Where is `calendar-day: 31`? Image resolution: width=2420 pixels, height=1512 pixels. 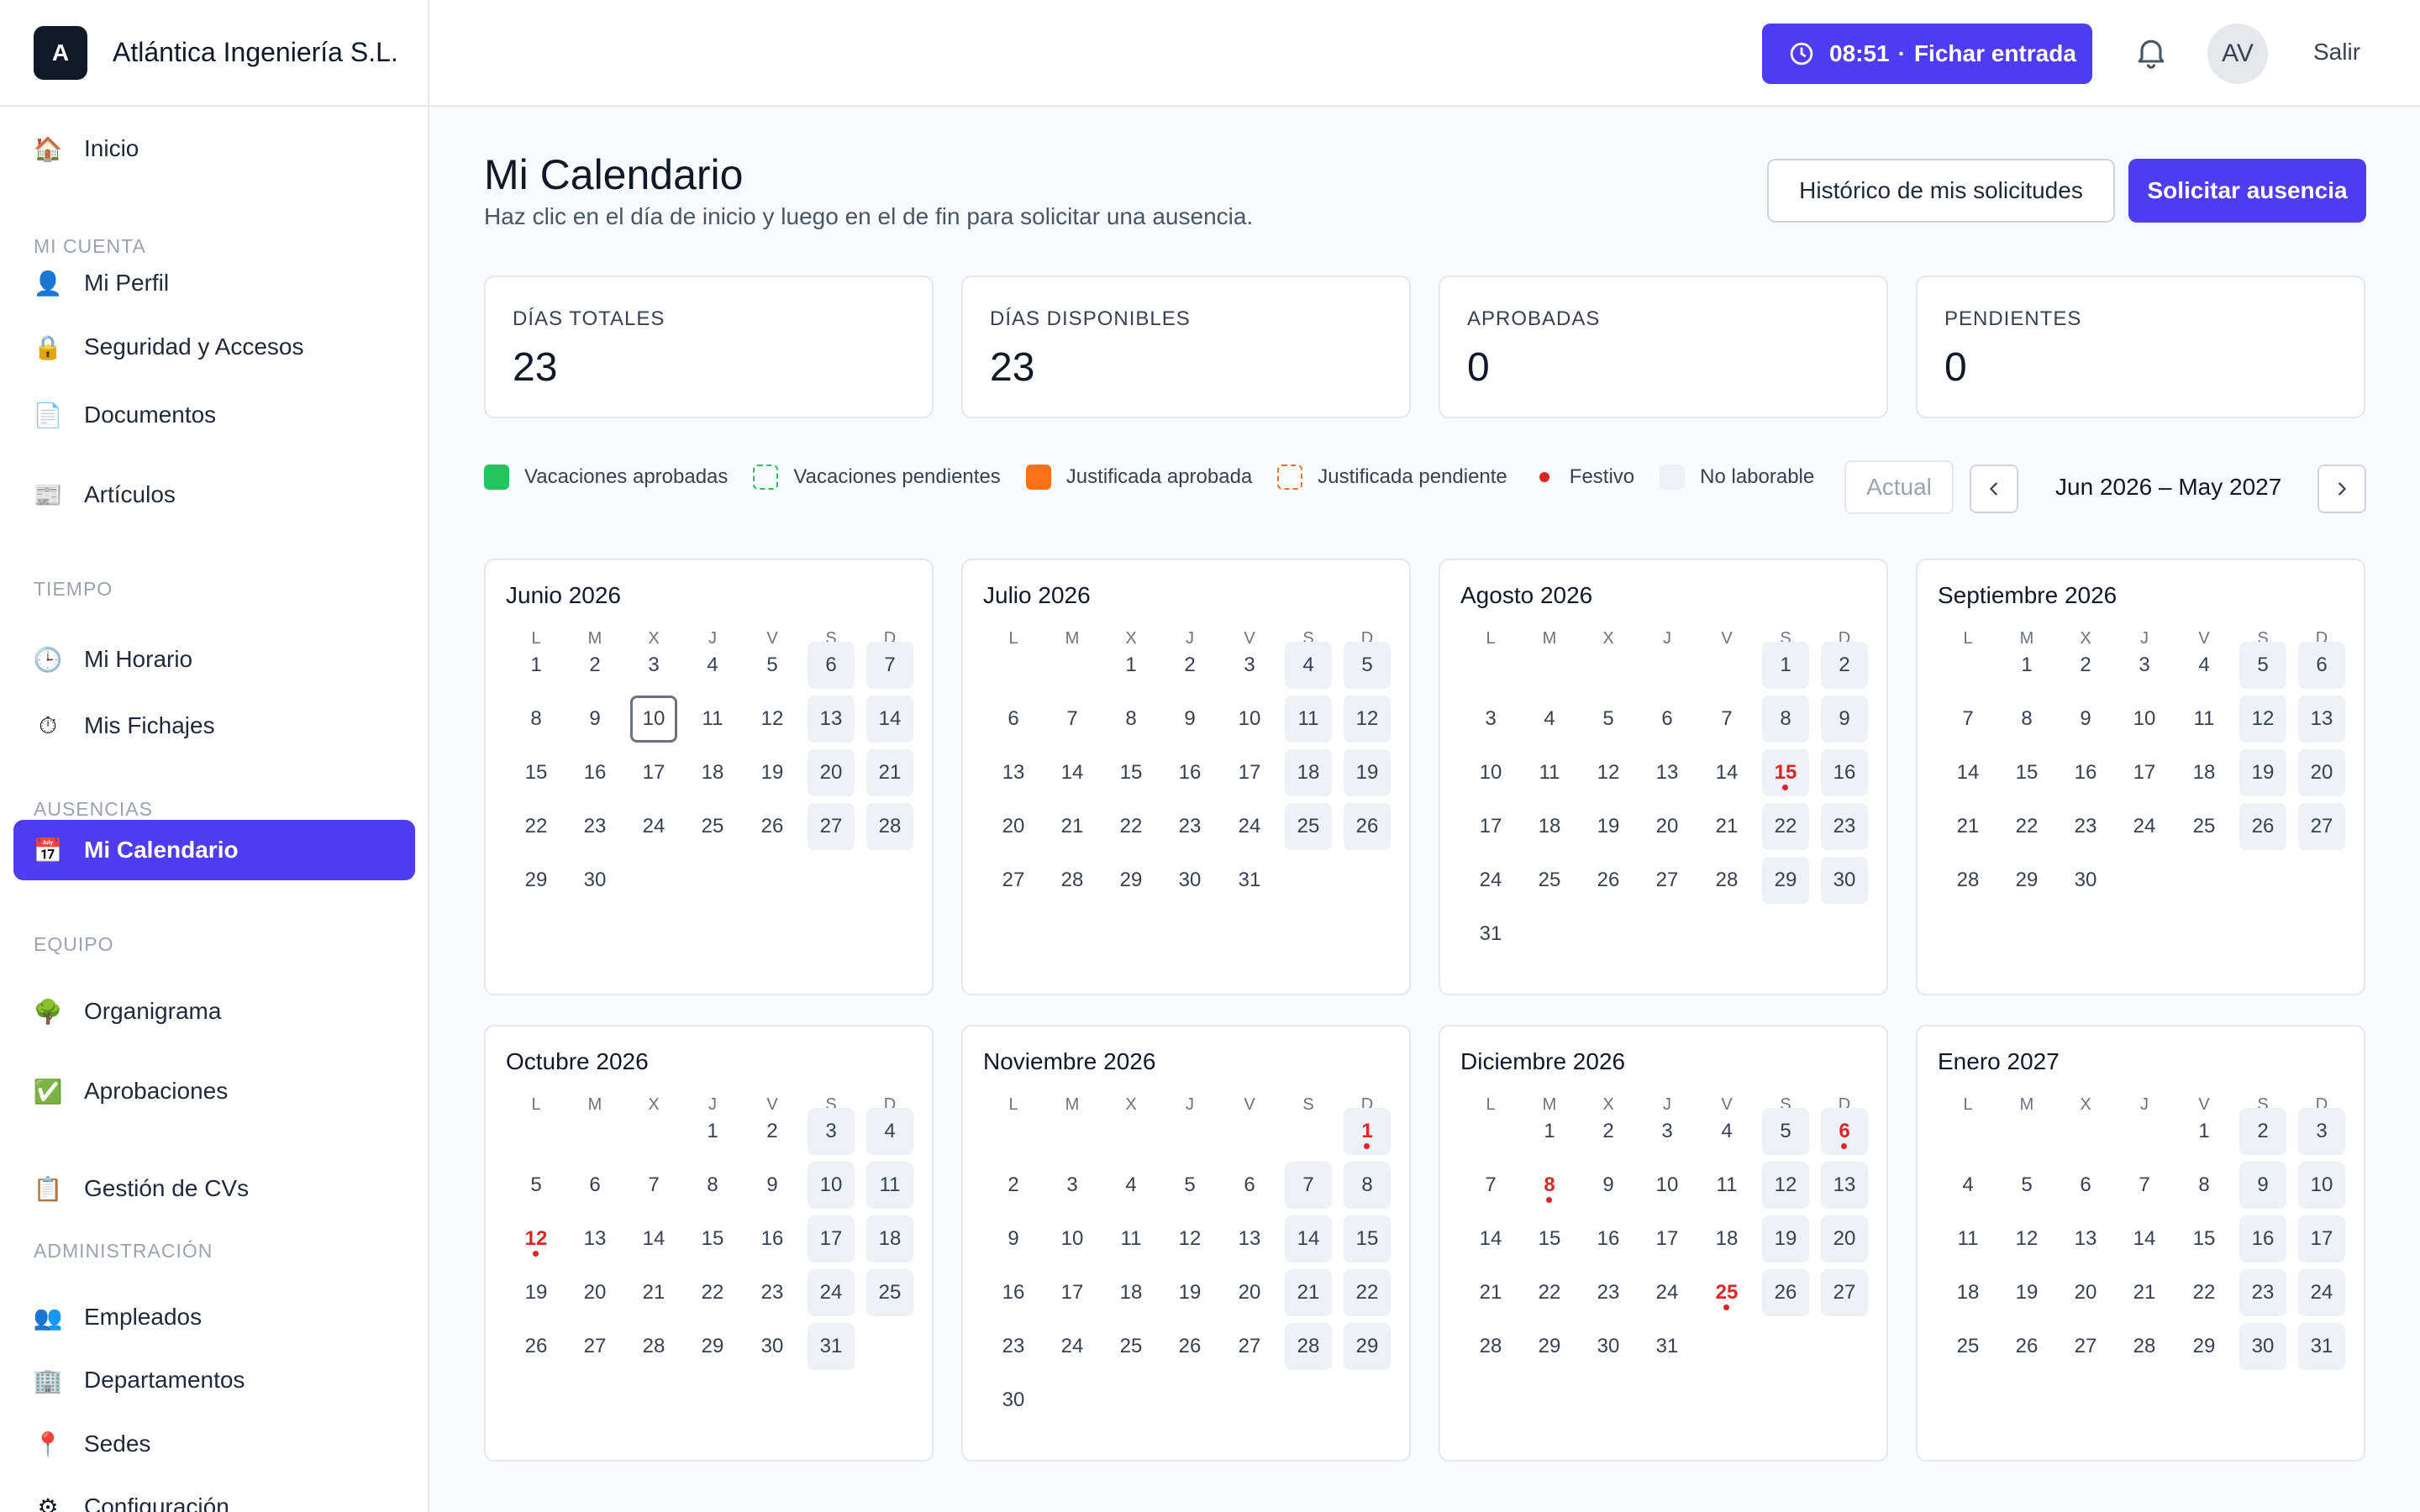
calendar-day: 31 is located at coordinates (1249, 880).